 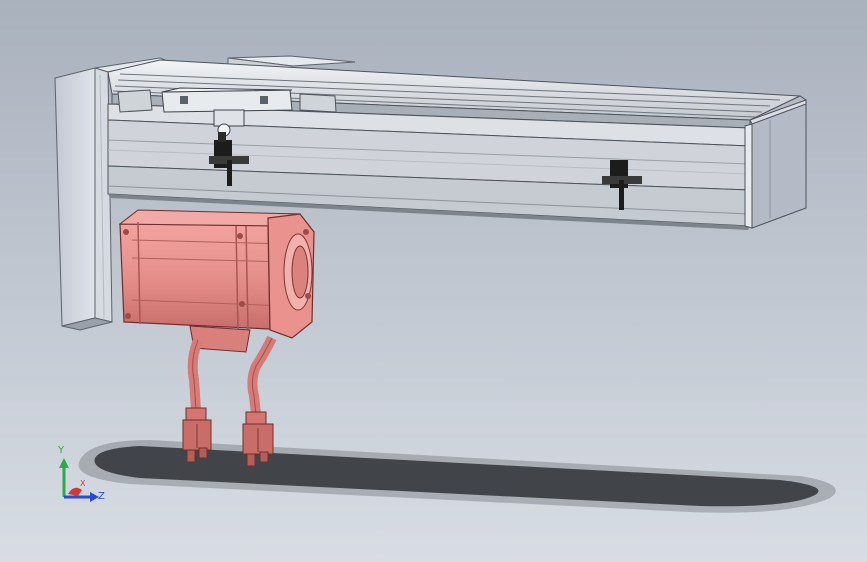 I want to click on y-axis-label: Y, so click(x=61, y=450).